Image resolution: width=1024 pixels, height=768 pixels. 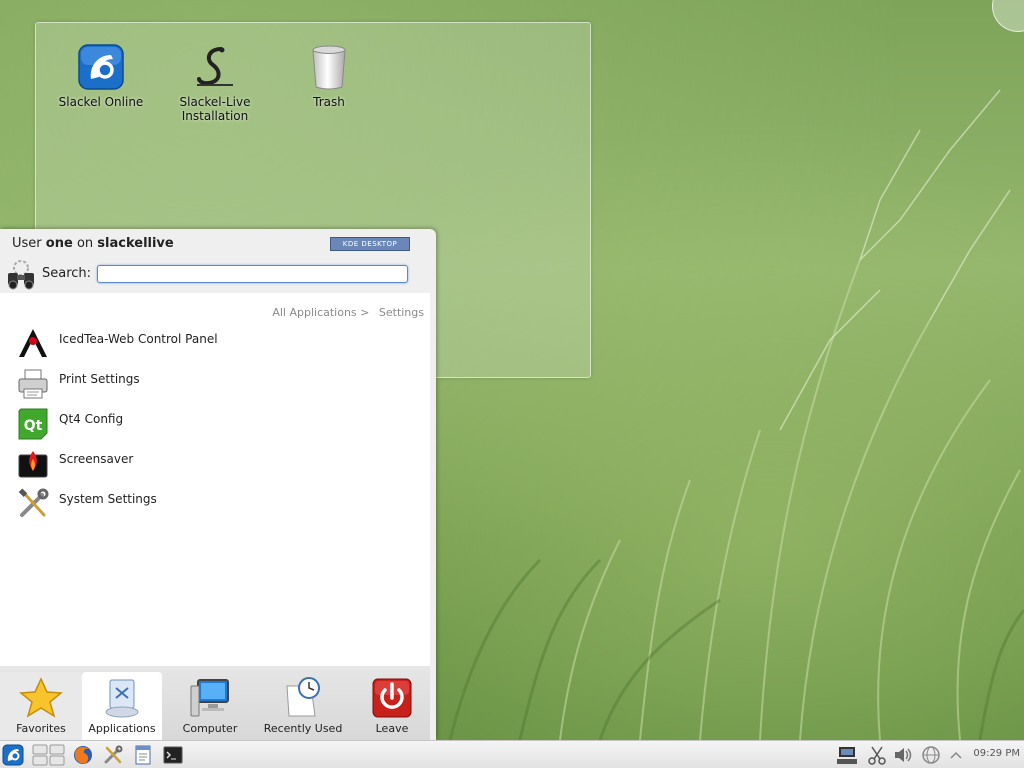 I want to click on app-label: System Settings, so click(x=108, y=499).